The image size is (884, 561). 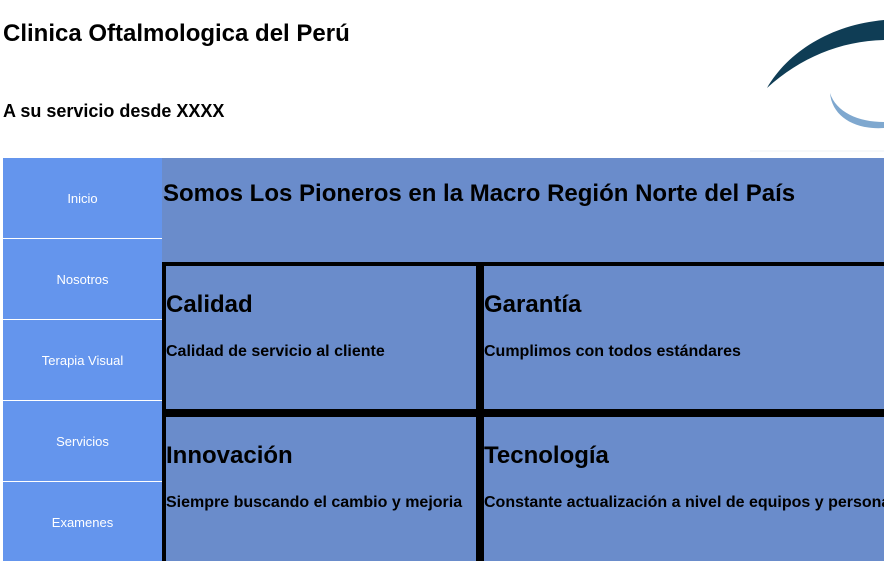 I want to click on logo-light-arc, so click(x=857, y=111).